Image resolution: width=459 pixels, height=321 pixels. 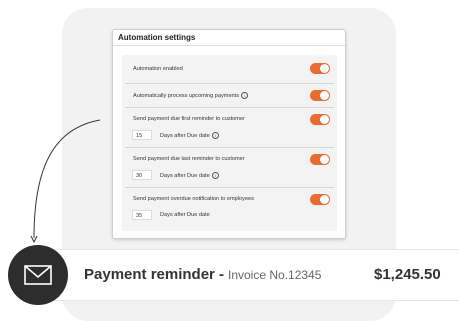 I want to click on envelope-icon, so click(x=38, y=275).